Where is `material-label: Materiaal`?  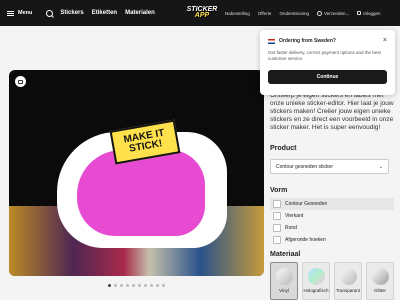
material-label: Materiaal is located at coordinates (285, 254).